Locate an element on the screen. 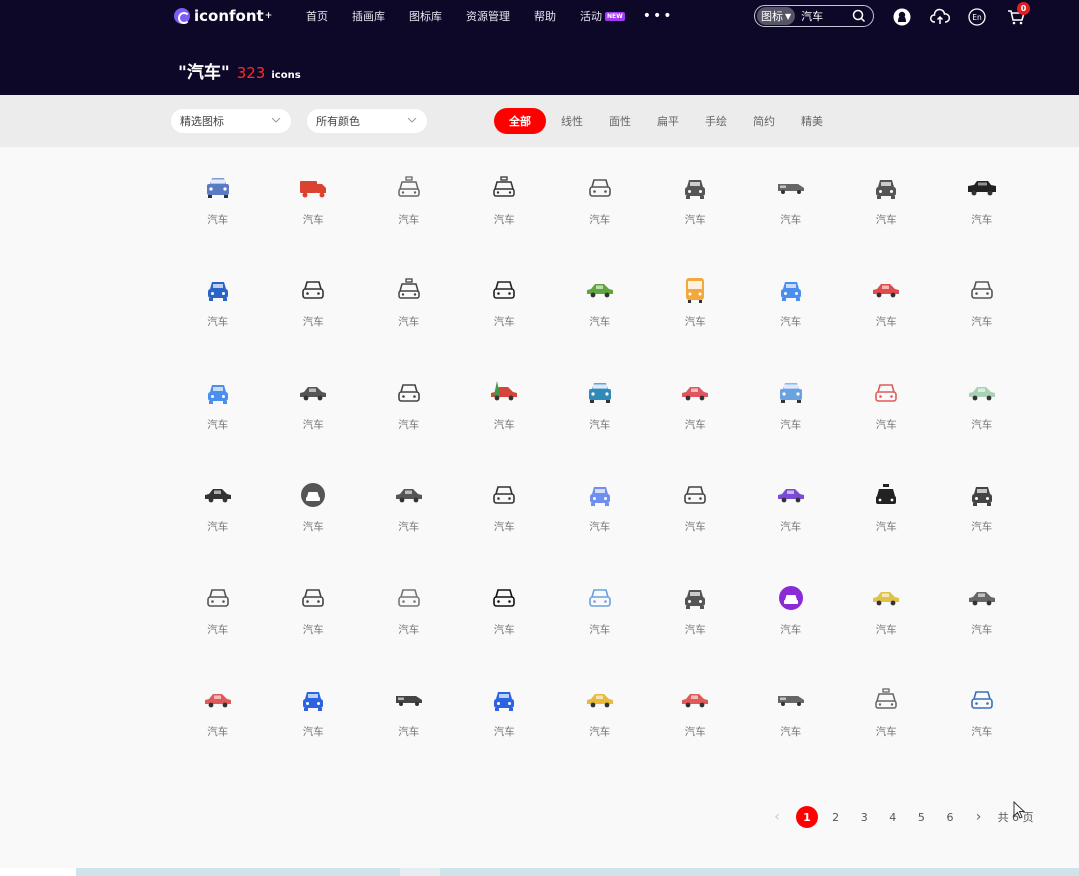 This screenshot has width=1079, height=876. page-3-button: 3 is located at coordinates (864, 817).